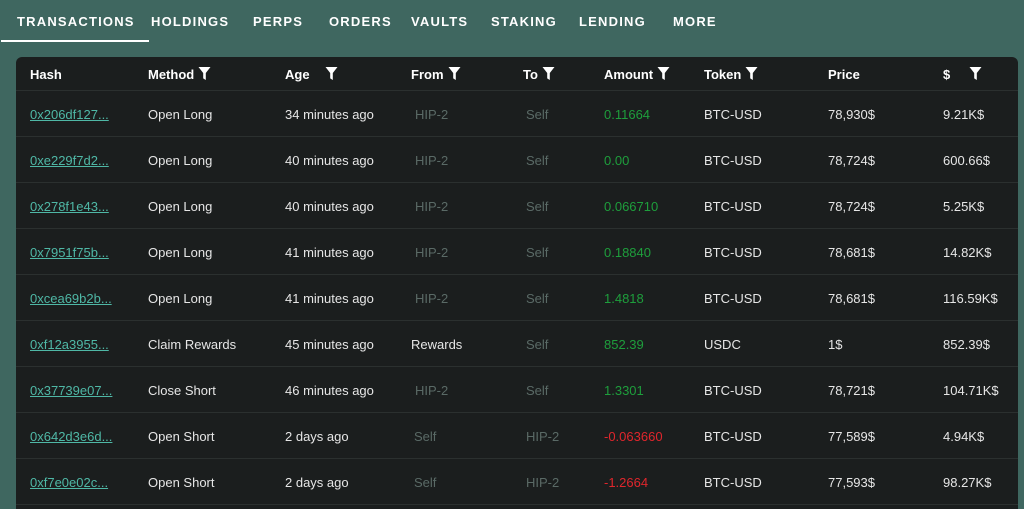 The image size is (1024, 509). What do you see at coordinates (970, 298) in the screenshot?
I see `usd-value-cell: 116.59K$` at bounding box center [970, 298].